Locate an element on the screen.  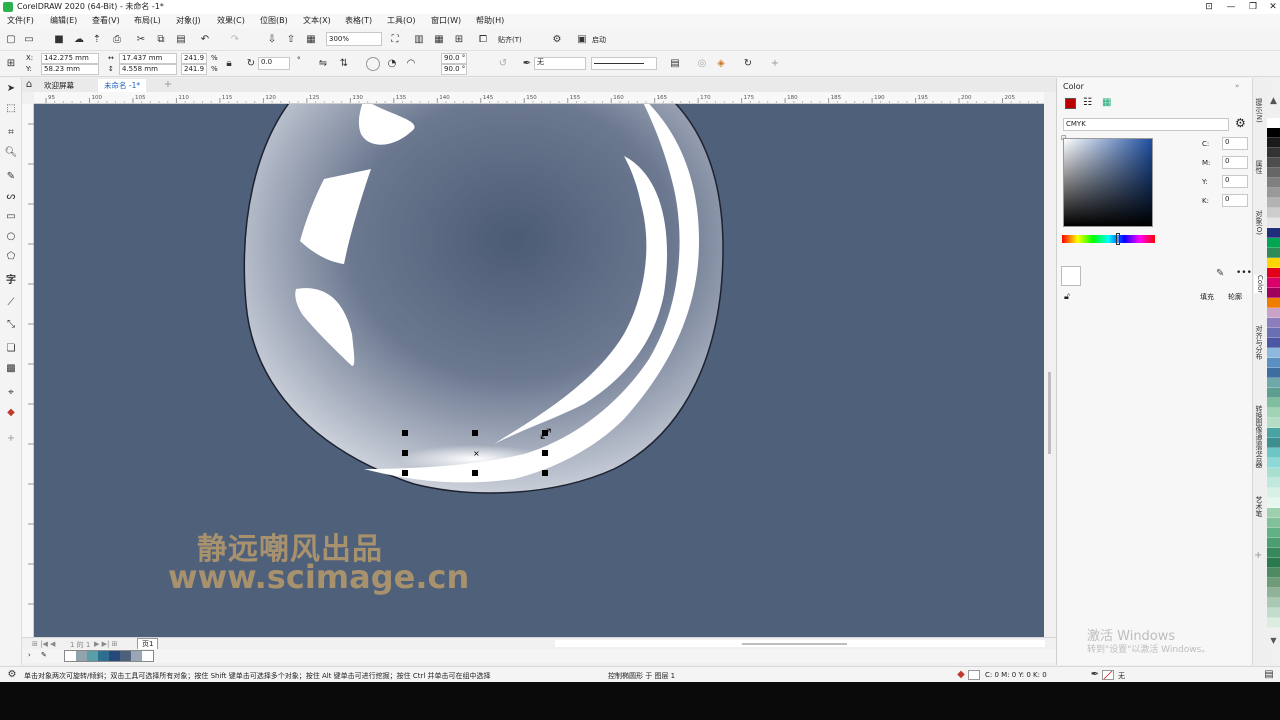
options-gear-icon: ⚙ is located at coordinates (557, 40).